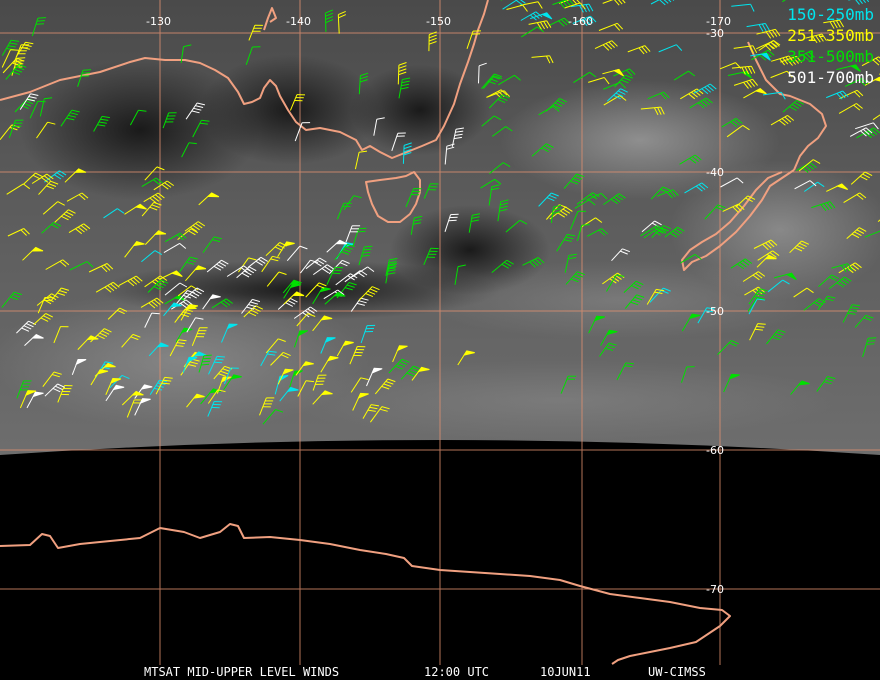 This screenshot has width=880, height=680. Describe the element at coordinates (715, 311) in the screenshot. I see `lat-label: -50` at that location.